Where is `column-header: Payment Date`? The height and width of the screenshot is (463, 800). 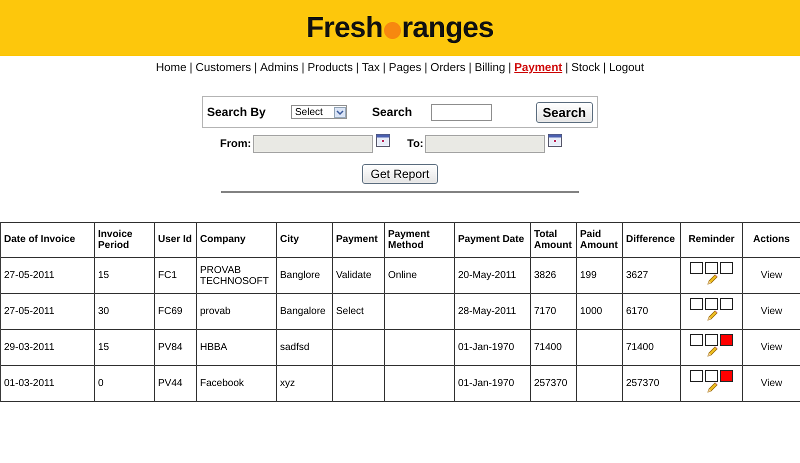
column-header: Payment Date is located at coordinates (492, 240).